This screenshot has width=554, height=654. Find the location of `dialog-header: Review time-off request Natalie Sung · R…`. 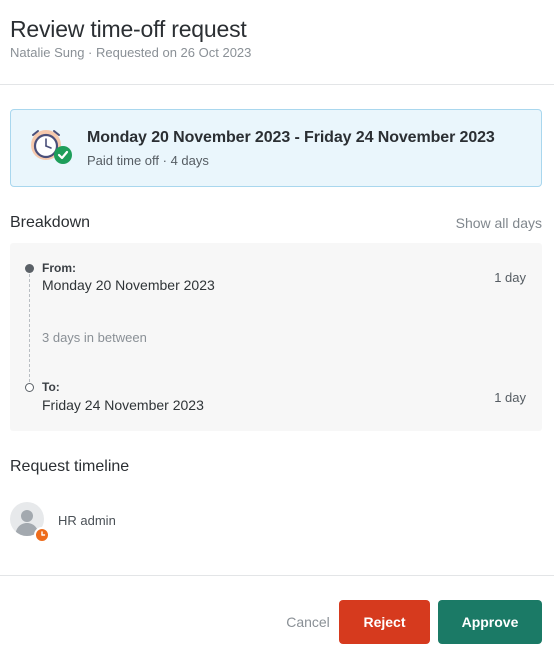

dialog-header: Review time-off request Natalie Sung · R… is located at coordinates (277, 37).